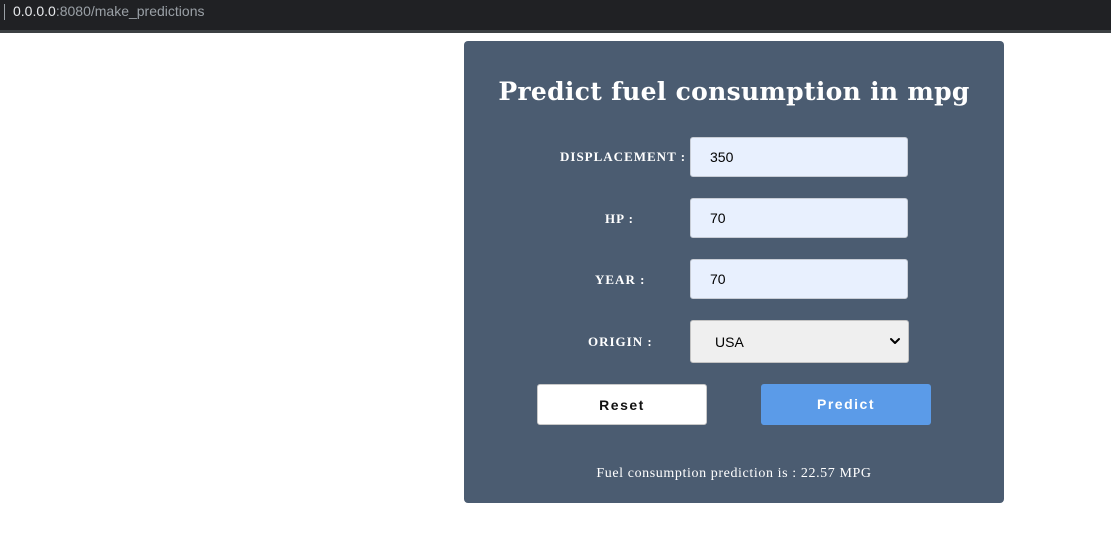 The image size is (1111, 555). Describe the element at coordinates (4, 12) in the screenshot. I see `url-cursor` at that location.